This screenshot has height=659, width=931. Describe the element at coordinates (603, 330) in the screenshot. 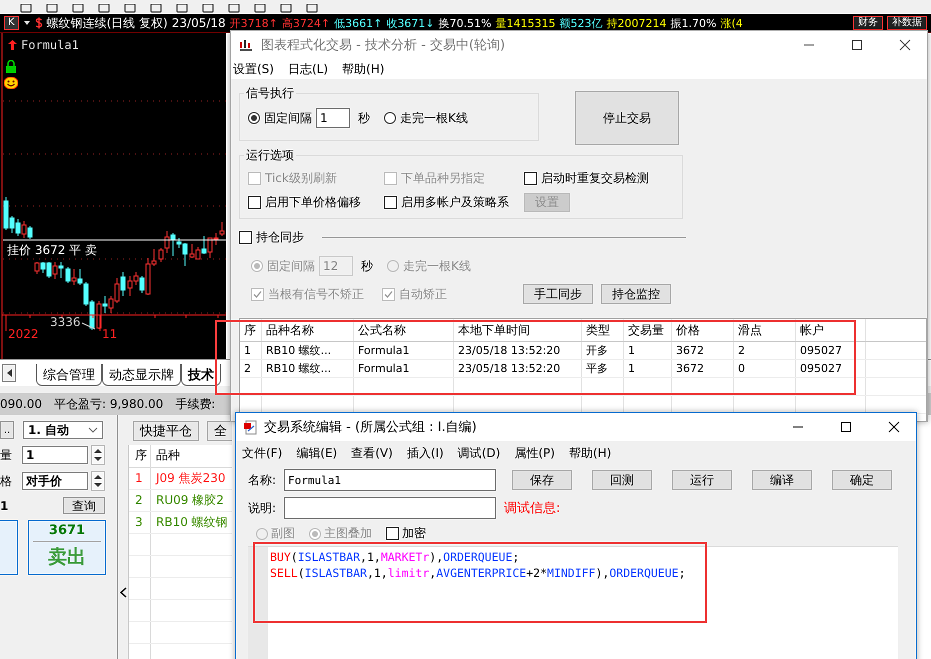

I see `column-header: 类型` at that location.